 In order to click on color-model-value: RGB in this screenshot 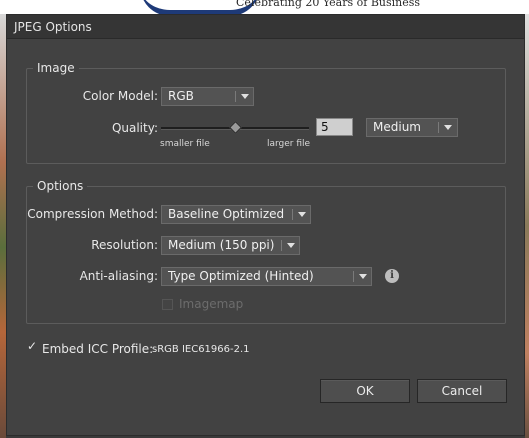, I will do `click(181, 96)`.